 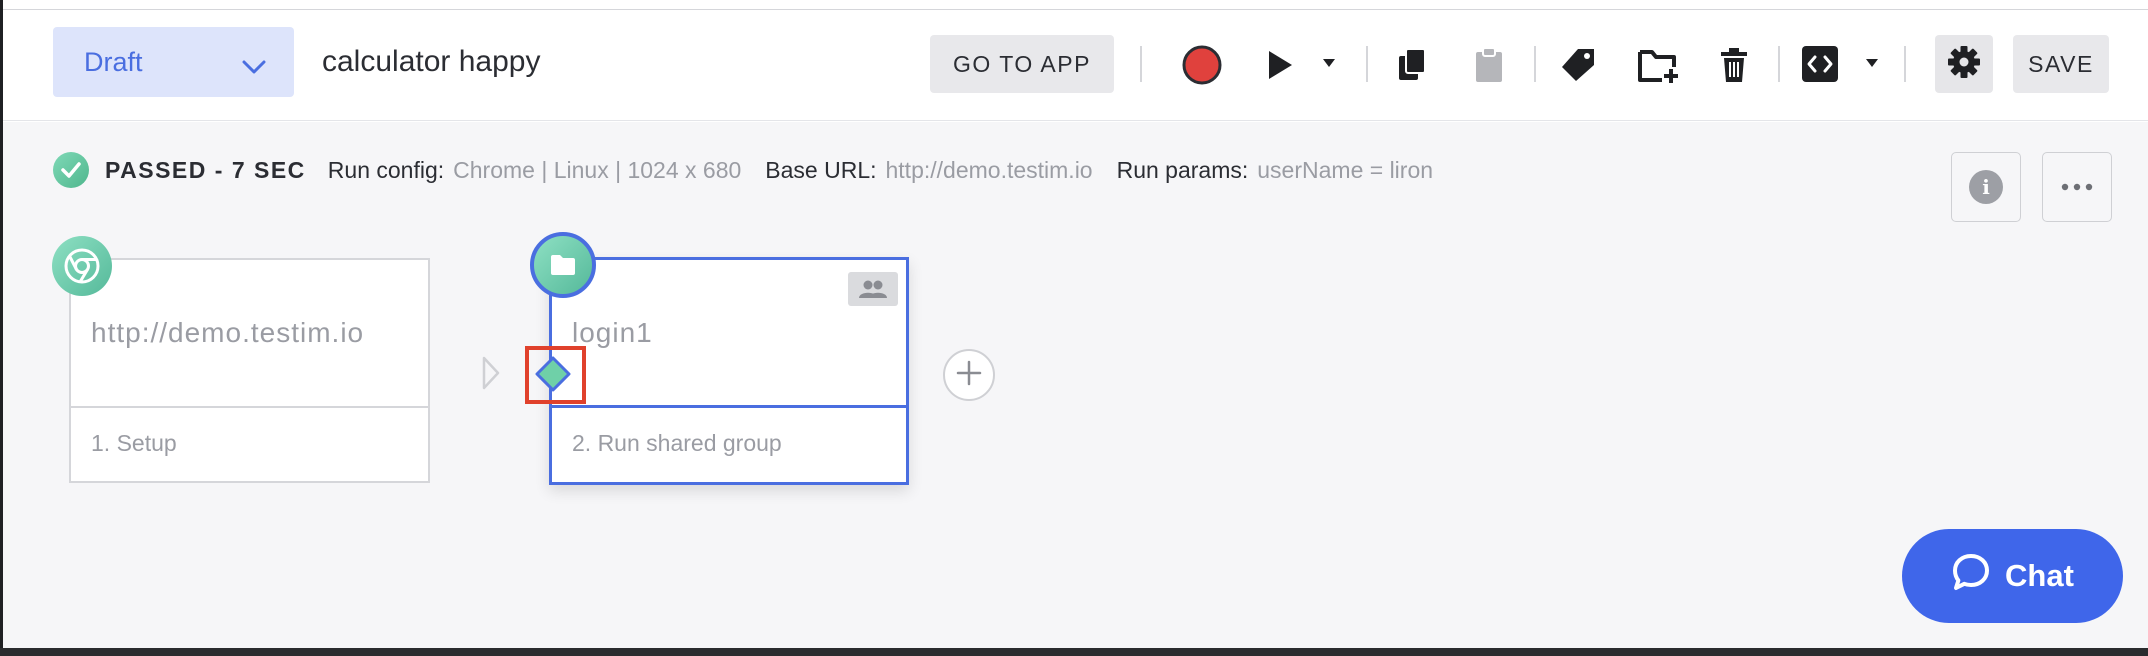 I want to click on info-icon: i, so click(x=1986, y=187).